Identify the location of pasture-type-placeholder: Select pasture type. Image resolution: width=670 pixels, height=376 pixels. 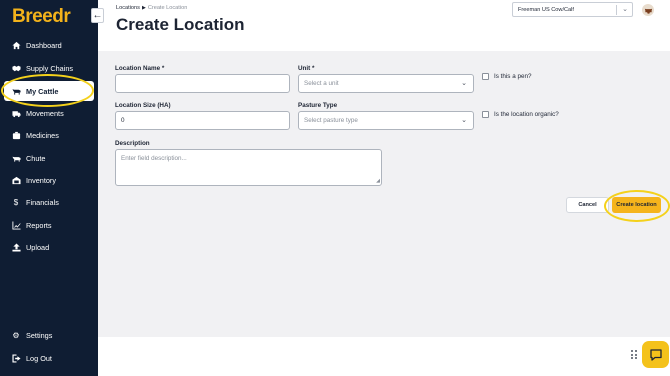
(331, 120).